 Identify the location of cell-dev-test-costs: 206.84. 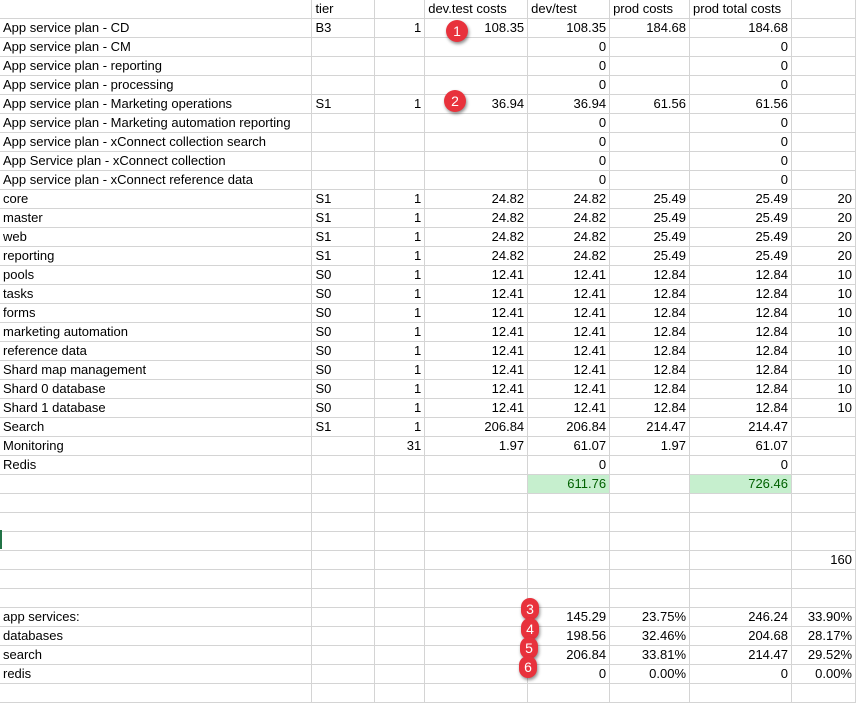
(476, 427).